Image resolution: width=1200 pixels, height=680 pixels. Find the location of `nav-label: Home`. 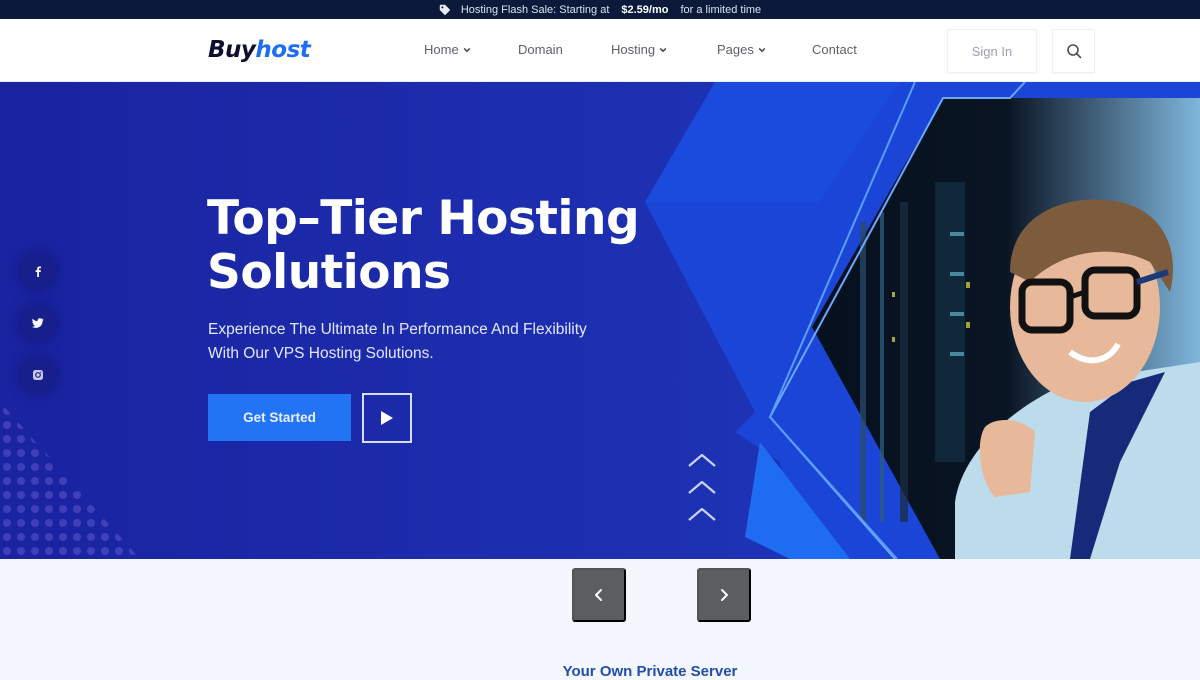

nav-label: Home is located at coordinates (441, 49).